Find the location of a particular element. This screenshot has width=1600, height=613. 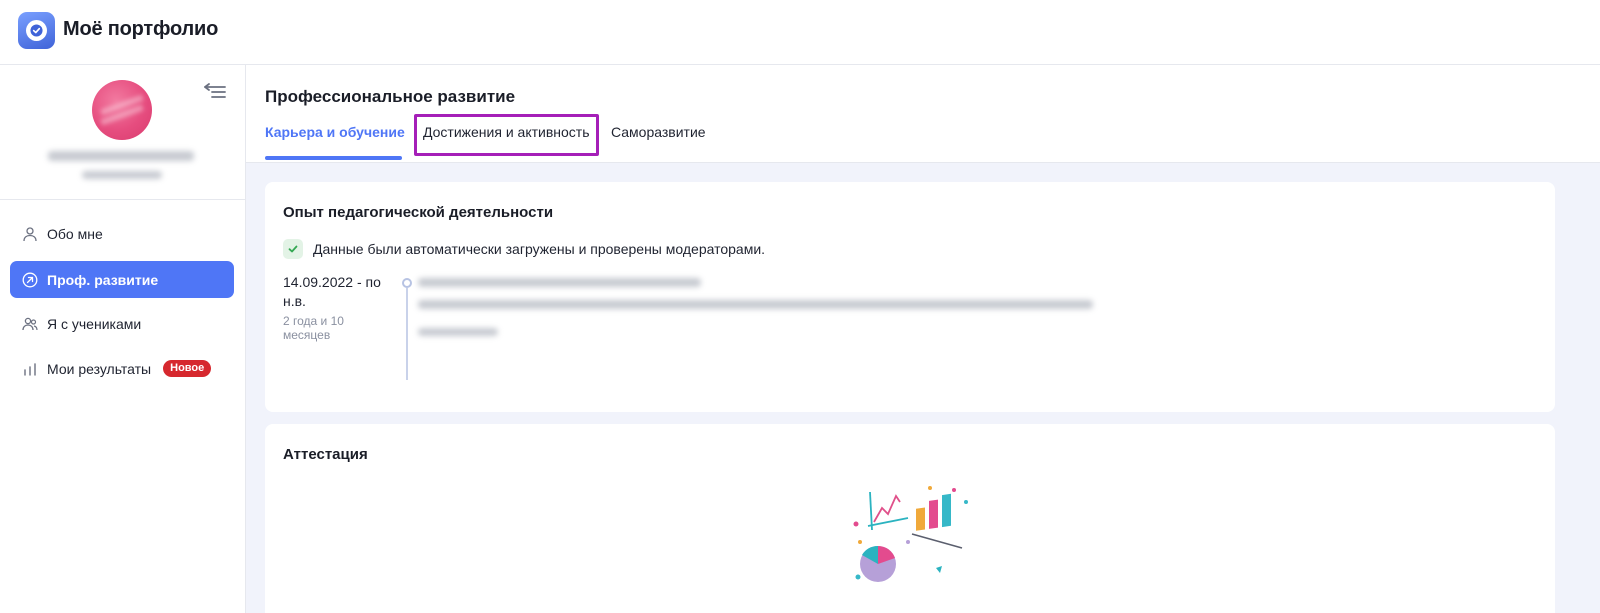

new-badge: Новое is located at coordinates (187, 368).